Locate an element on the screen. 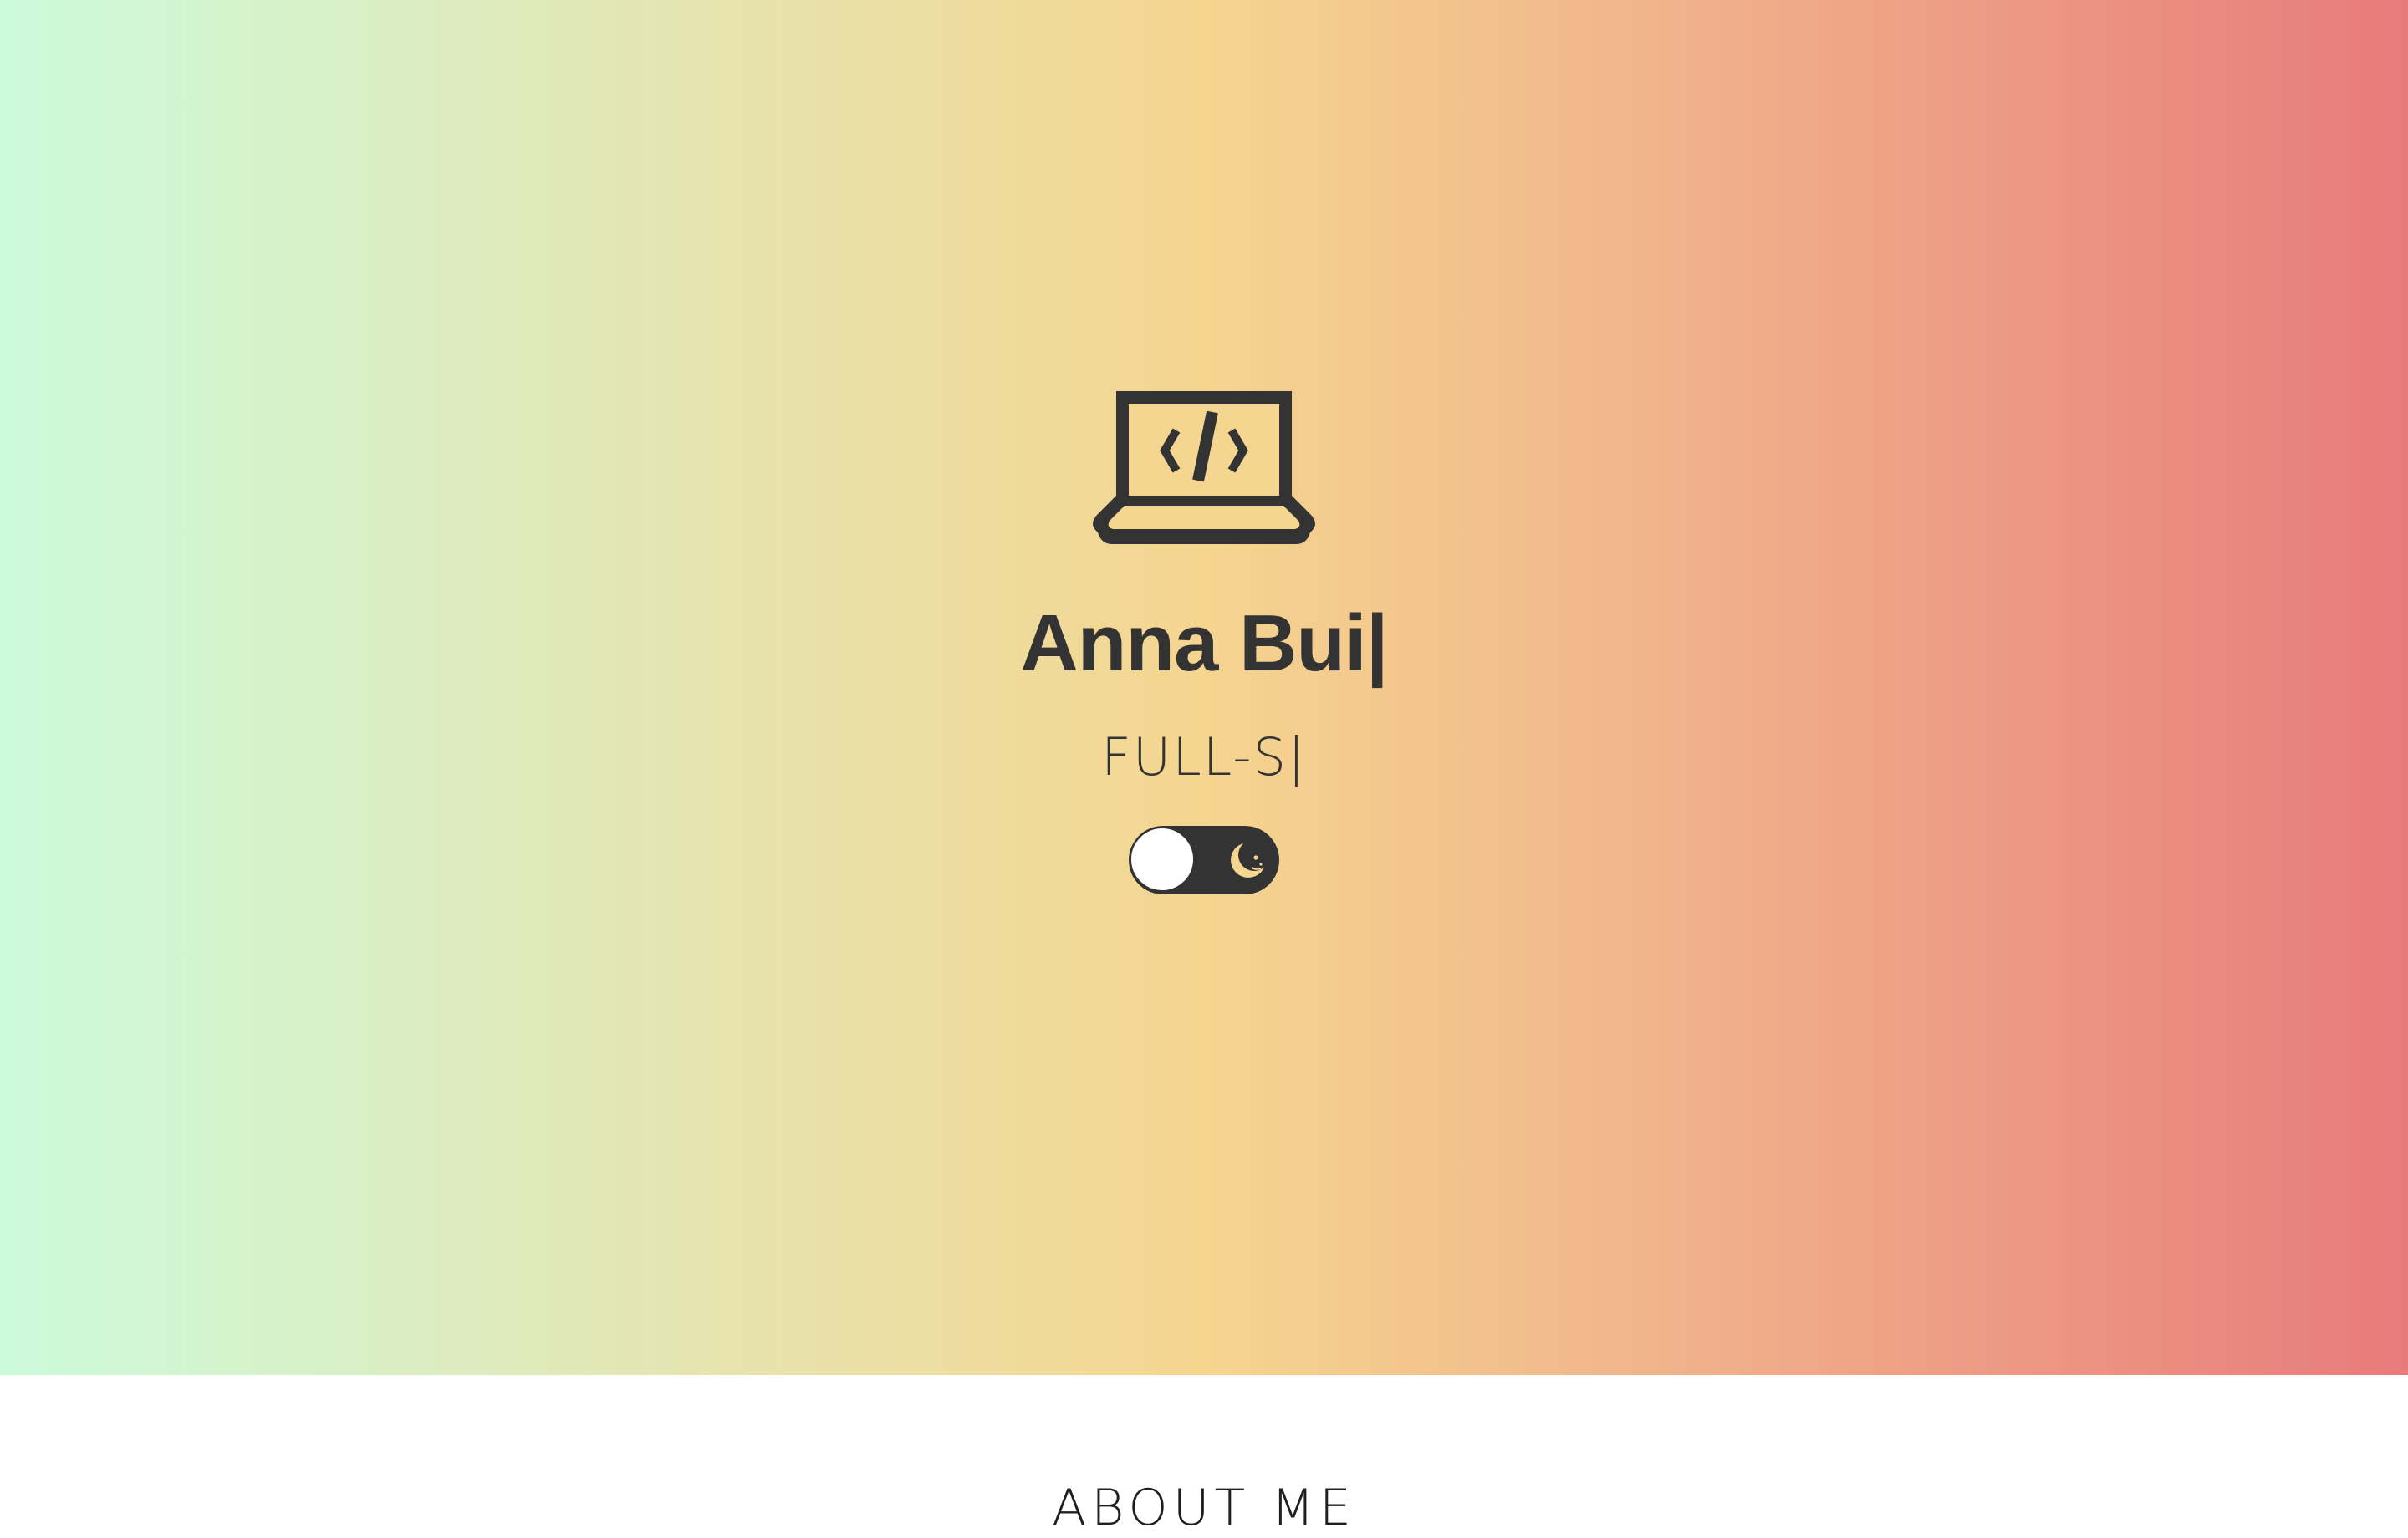 The height and width of the screenshot is (1538, 2408). moon-icon is located at coordinates (1250, 860).